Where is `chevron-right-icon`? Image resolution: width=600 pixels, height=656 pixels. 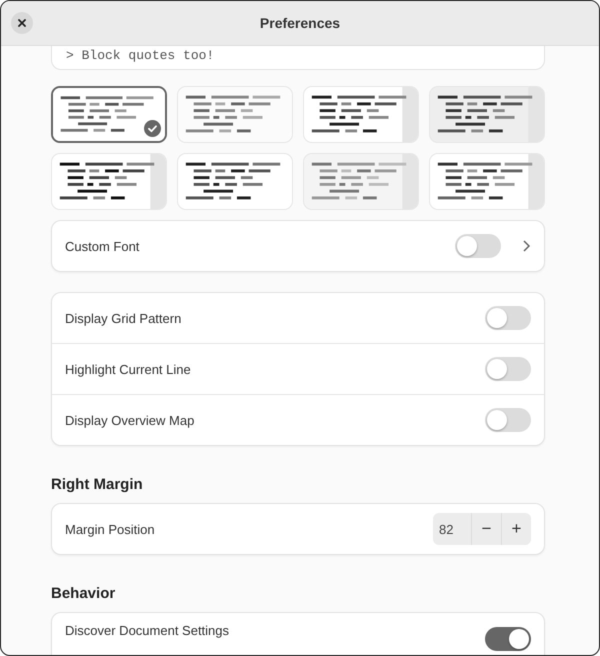
chevron-right-icon is located at coordinates (526, 246).